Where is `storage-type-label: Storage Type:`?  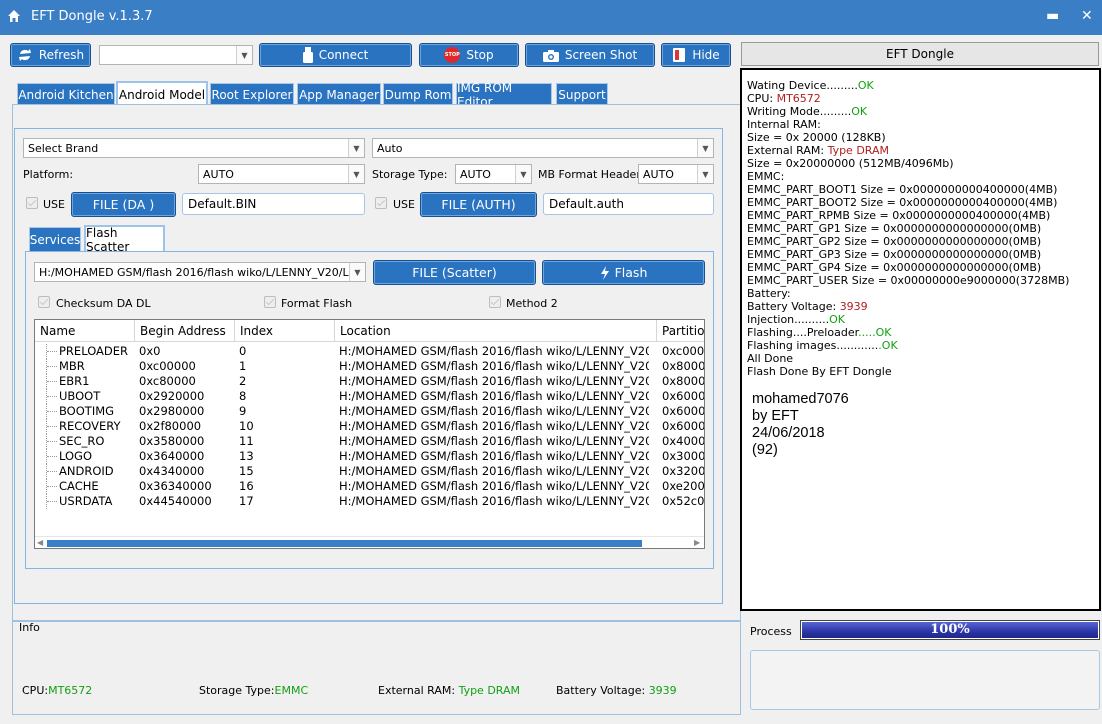
storage-type-label: Storage Type: is located at coordinates (410, 174).